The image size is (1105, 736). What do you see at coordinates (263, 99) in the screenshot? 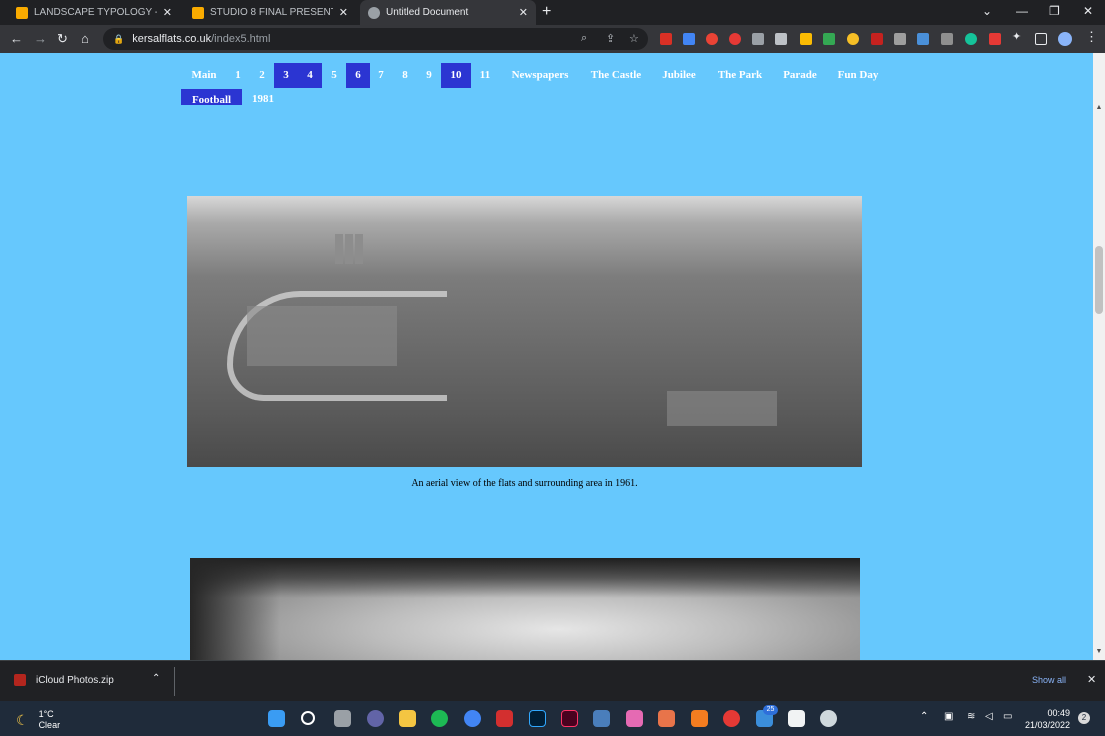
I see `nav-link-1981: 1981` at bounding box center [263, 99].